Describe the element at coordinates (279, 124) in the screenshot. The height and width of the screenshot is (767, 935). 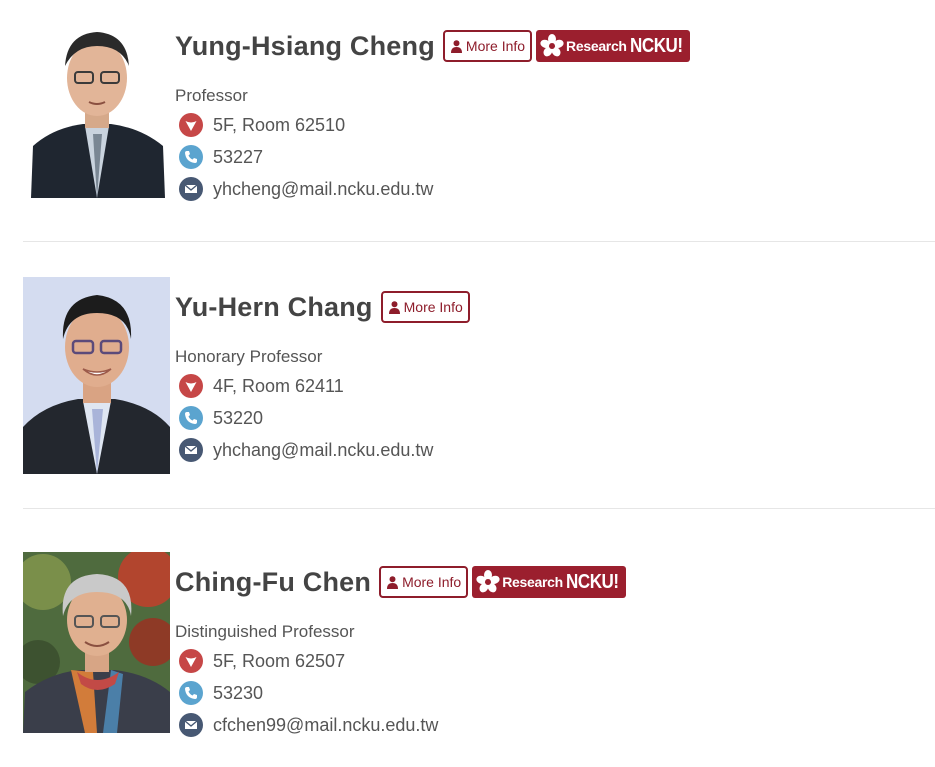
I see `room-text: 5F, Room 62510` at that location.